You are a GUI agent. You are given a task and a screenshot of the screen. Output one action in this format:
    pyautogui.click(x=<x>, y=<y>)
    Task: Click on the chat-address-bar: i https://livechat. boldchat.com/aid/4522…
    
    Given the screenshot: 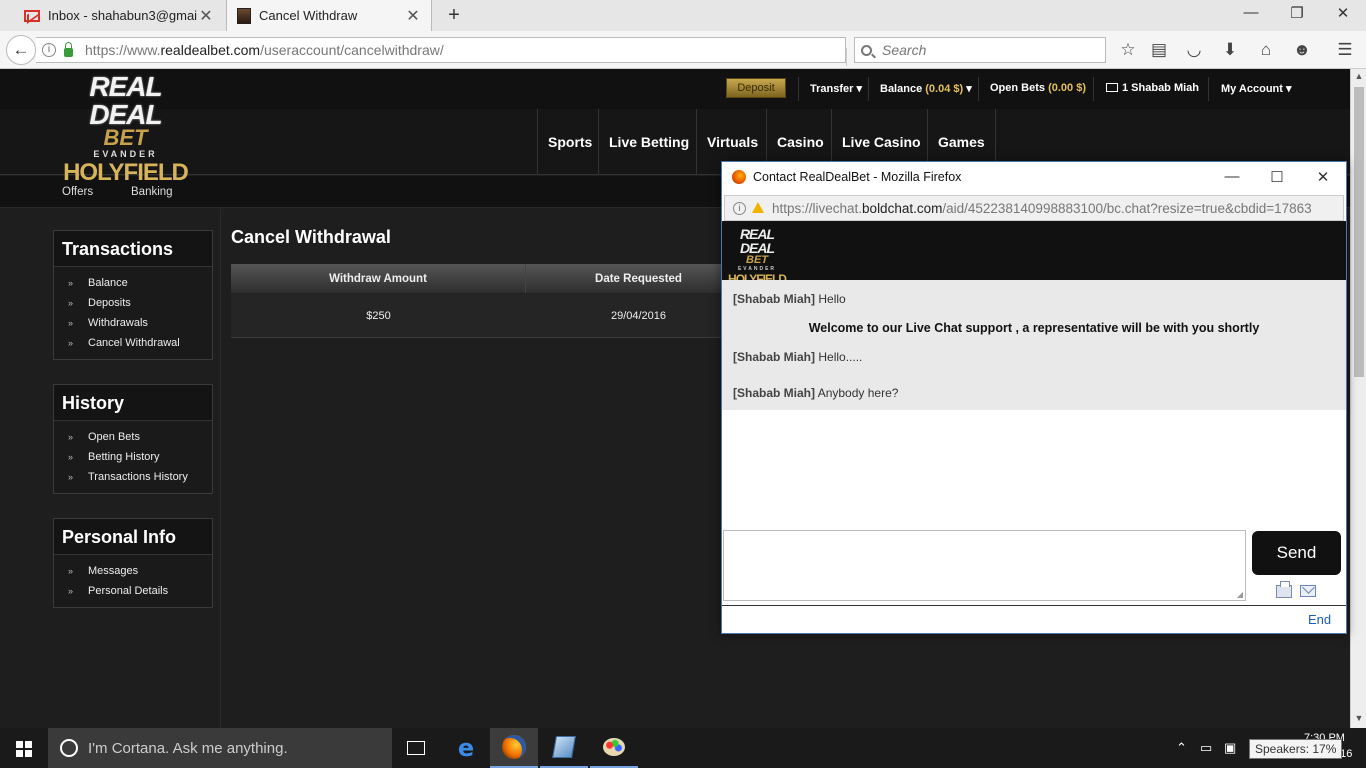 What is the action you would take?
    pyautogui.click(x=1034, y=208)
    